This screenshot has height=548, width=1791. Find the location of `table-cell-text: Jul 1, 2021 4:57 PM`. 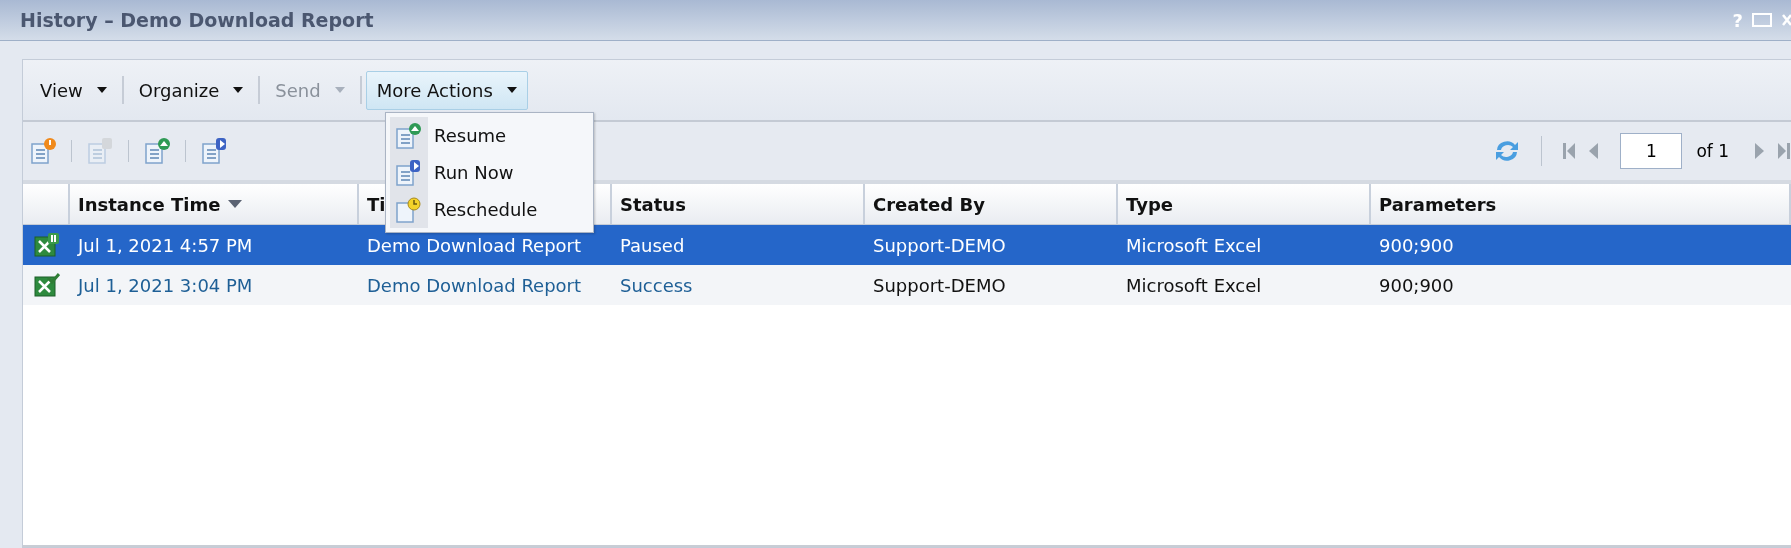

table-cell-text: Jul 1, 2021 4:57 PM is located at coordinates (165, 245).